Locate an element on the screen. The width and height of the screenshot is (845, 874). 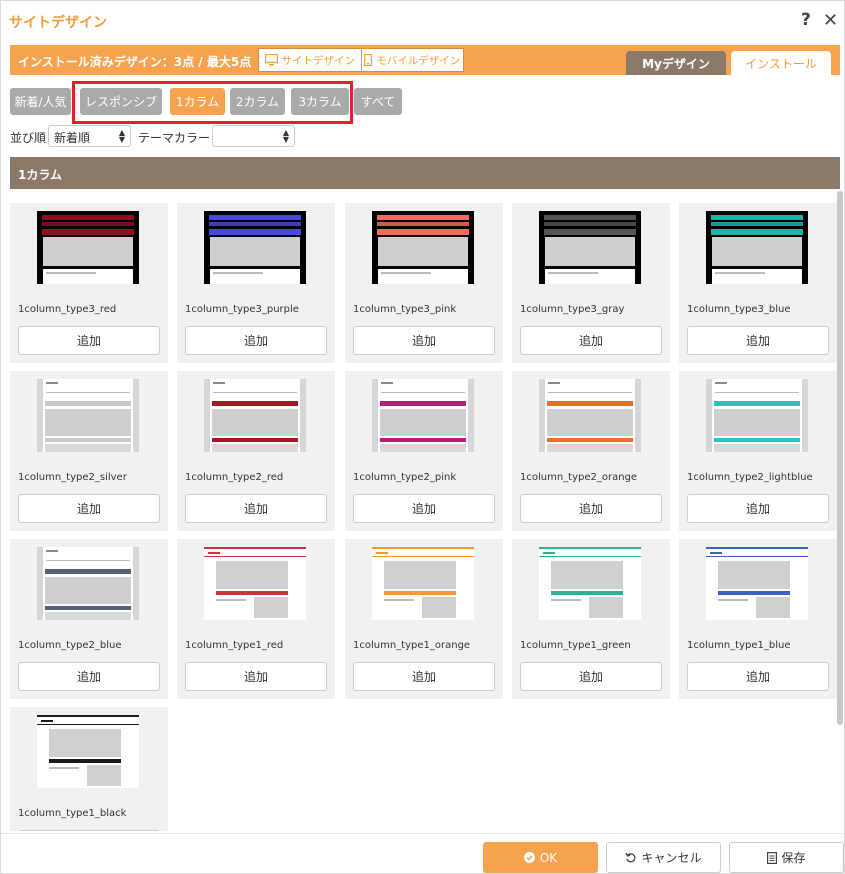
design-card: 1column_type1_blue 追加 is located at coordinates (758, 619).